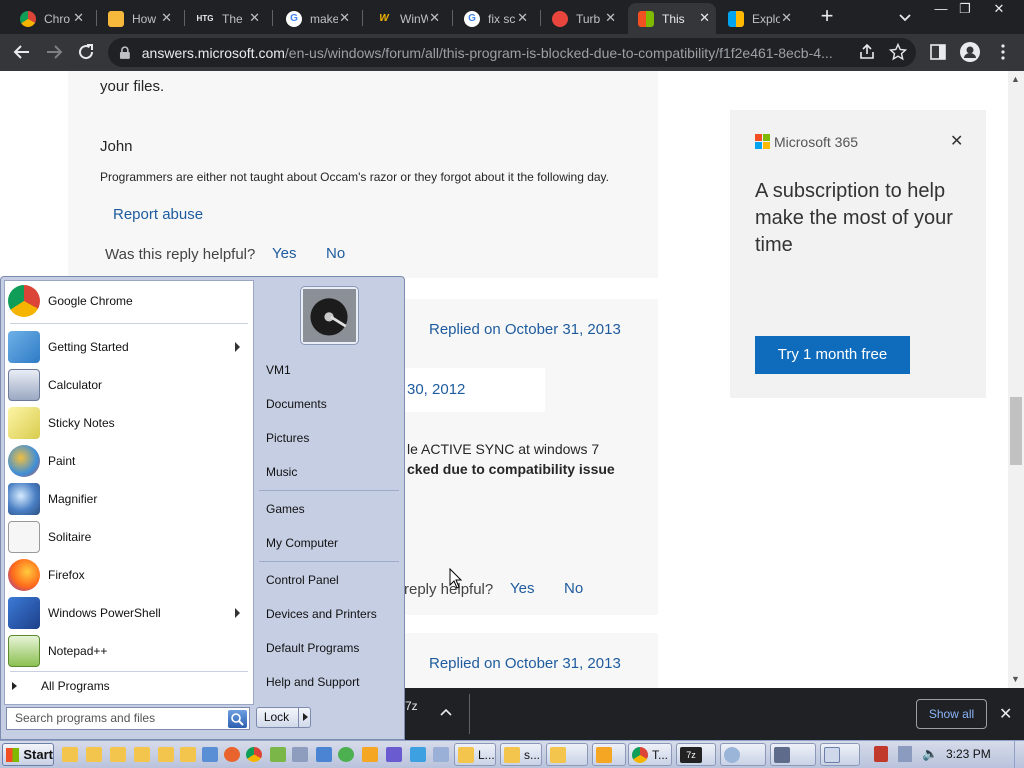 The image size is (1024, 768). What do you see at coordinates (126, 651) in the screenshot?
I see `program-notepad-plus-plus: Notepad++` at bounding box center [126, 651].